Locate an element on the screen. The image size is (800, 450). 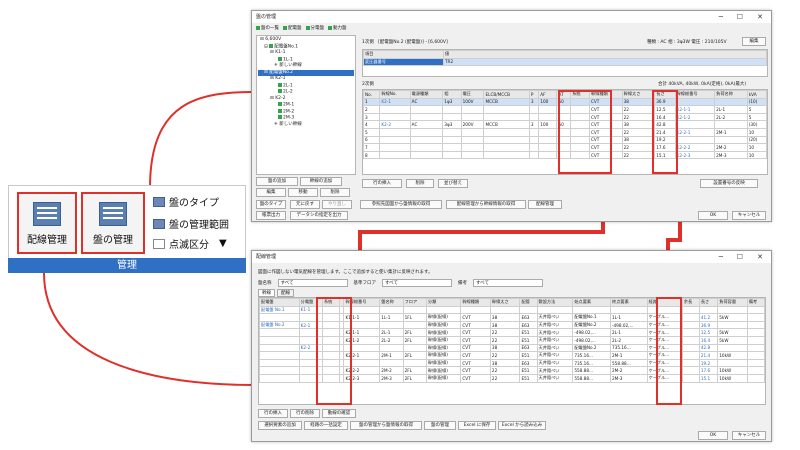
table-cell: 22 is located at coordinates (638, 117).